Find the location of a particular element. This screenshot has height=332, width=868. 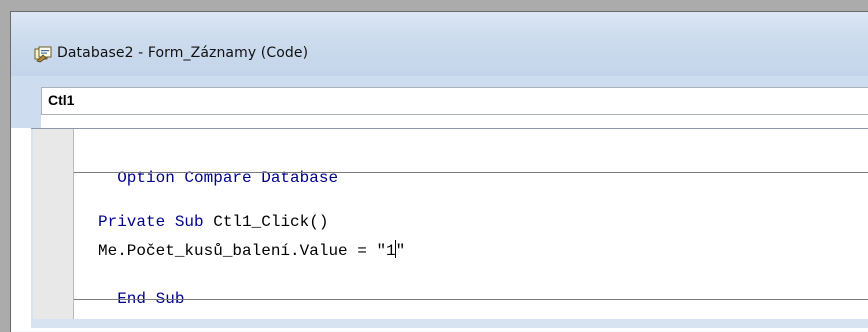

margin-indicator-bar is located at coordinates (53, 224).